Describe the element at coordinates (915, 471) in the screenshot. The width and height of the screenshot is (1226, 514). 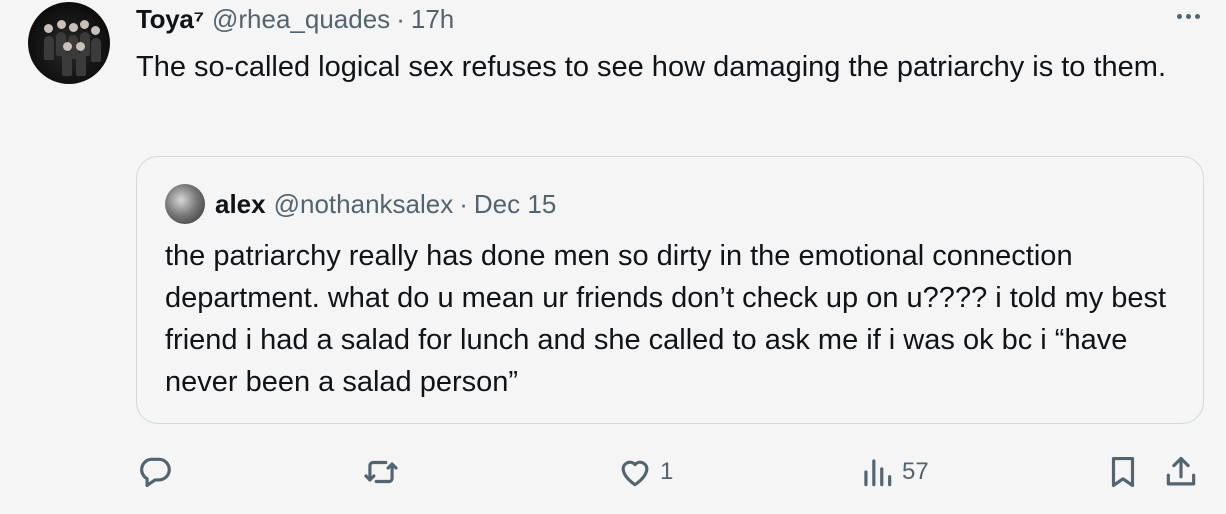
I see `views-count: 57` at that location.